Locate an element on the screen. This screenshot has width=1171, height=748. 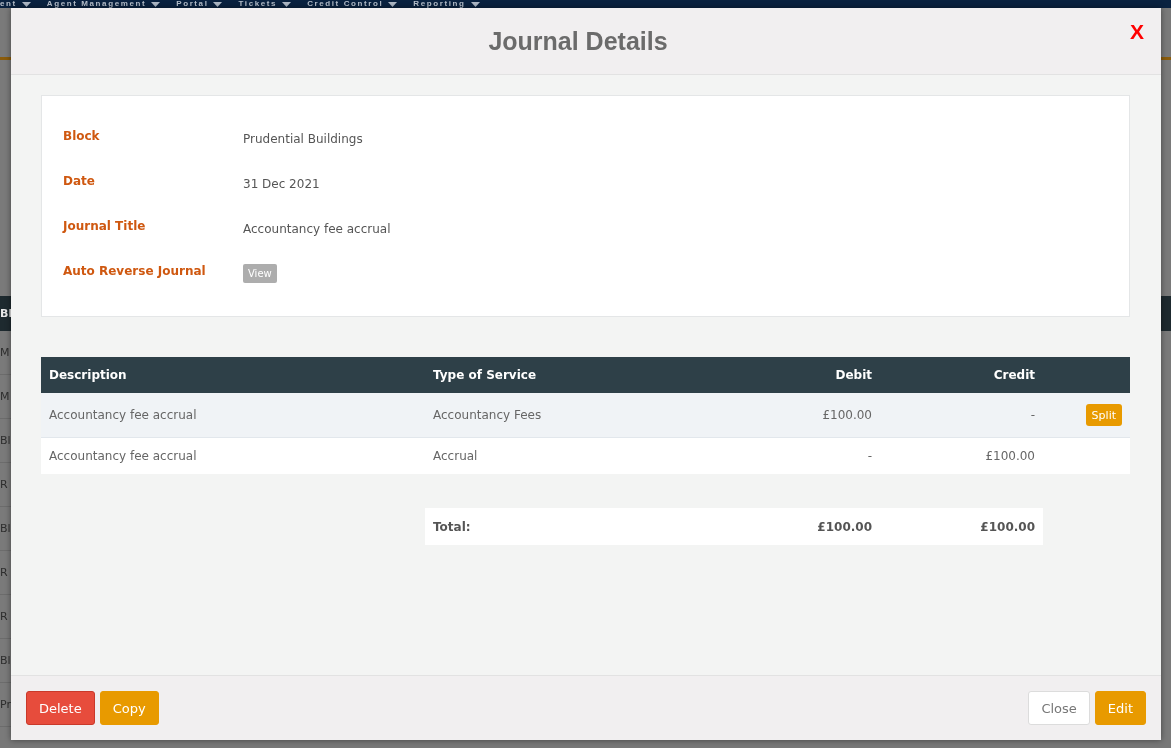
table-cell-text: Pr is located at coordinates (5, 704).